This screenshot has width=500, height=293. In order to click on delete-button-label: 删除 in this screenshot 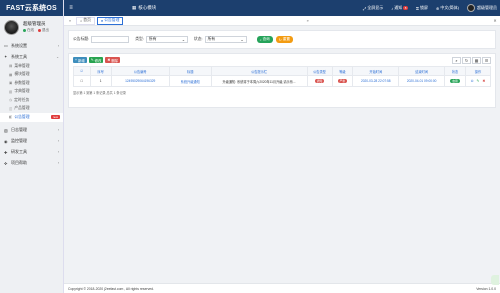, I will do `click(115, 60)`.